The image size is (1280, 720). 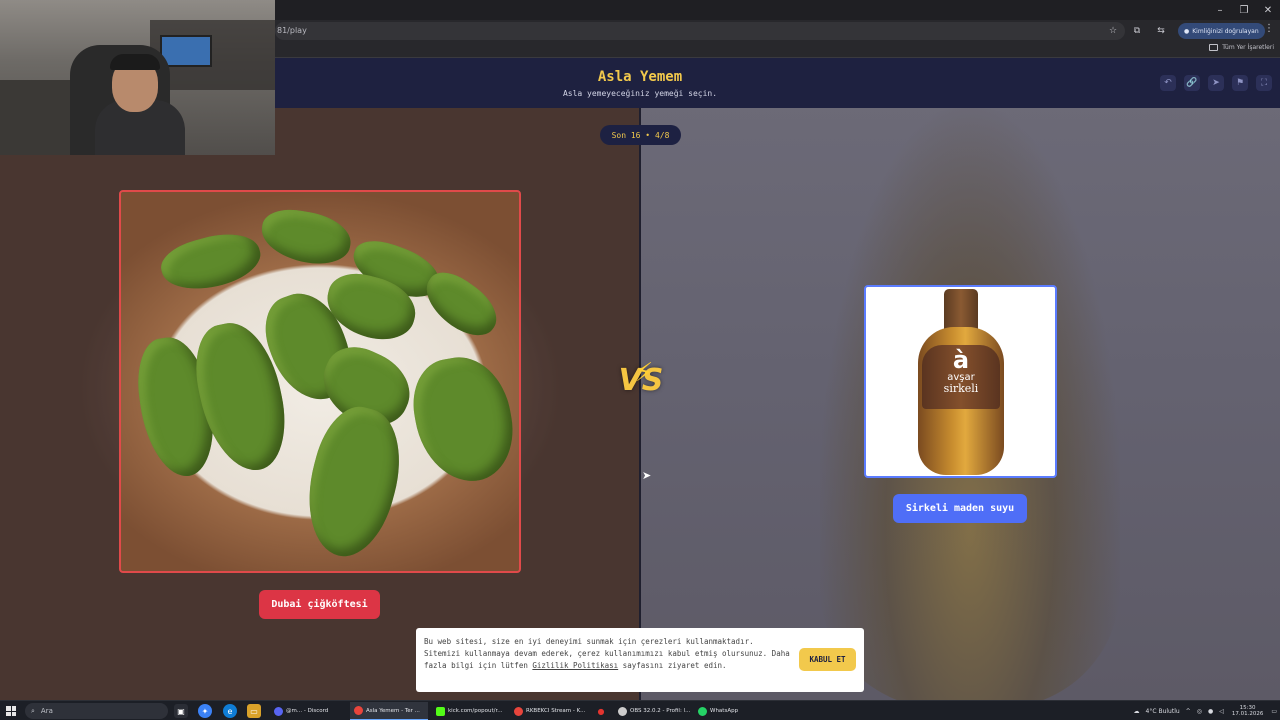 What do you see at coordinates (702, 711) in the screenshot?
I see `whatsapp-icon` at bounding box center [702, 711].